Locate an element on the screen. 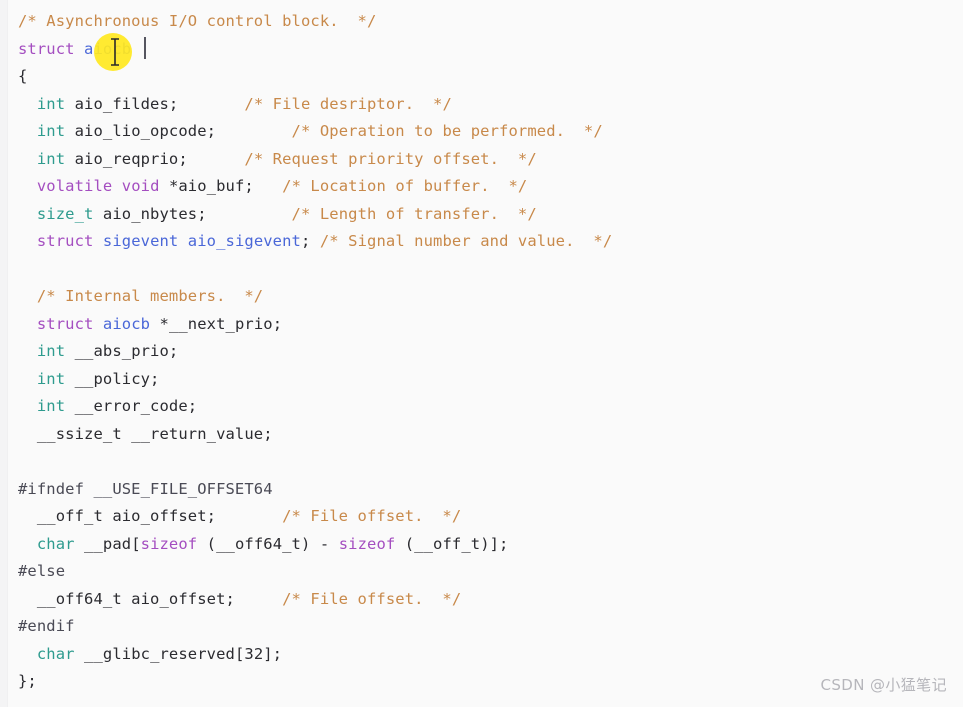 The image size is (963, 707). code-token-plain: aio_lio_opcode; is located at coordinates (178, 131).